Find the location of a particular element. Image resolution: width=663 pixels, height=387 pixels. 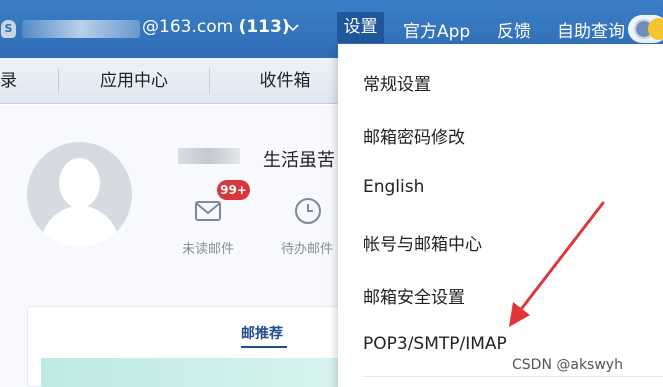

chevron-down-icon is located at coordinates (293, 28).